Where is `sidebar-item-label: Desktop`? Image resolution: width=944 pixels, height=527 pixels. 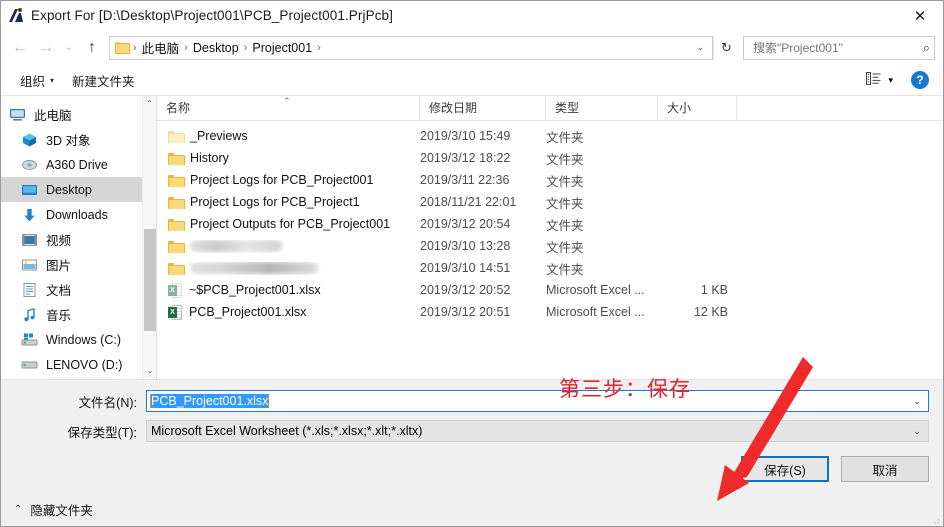 sidebar-item-label: Desktop is located at coordinates (69, 189).